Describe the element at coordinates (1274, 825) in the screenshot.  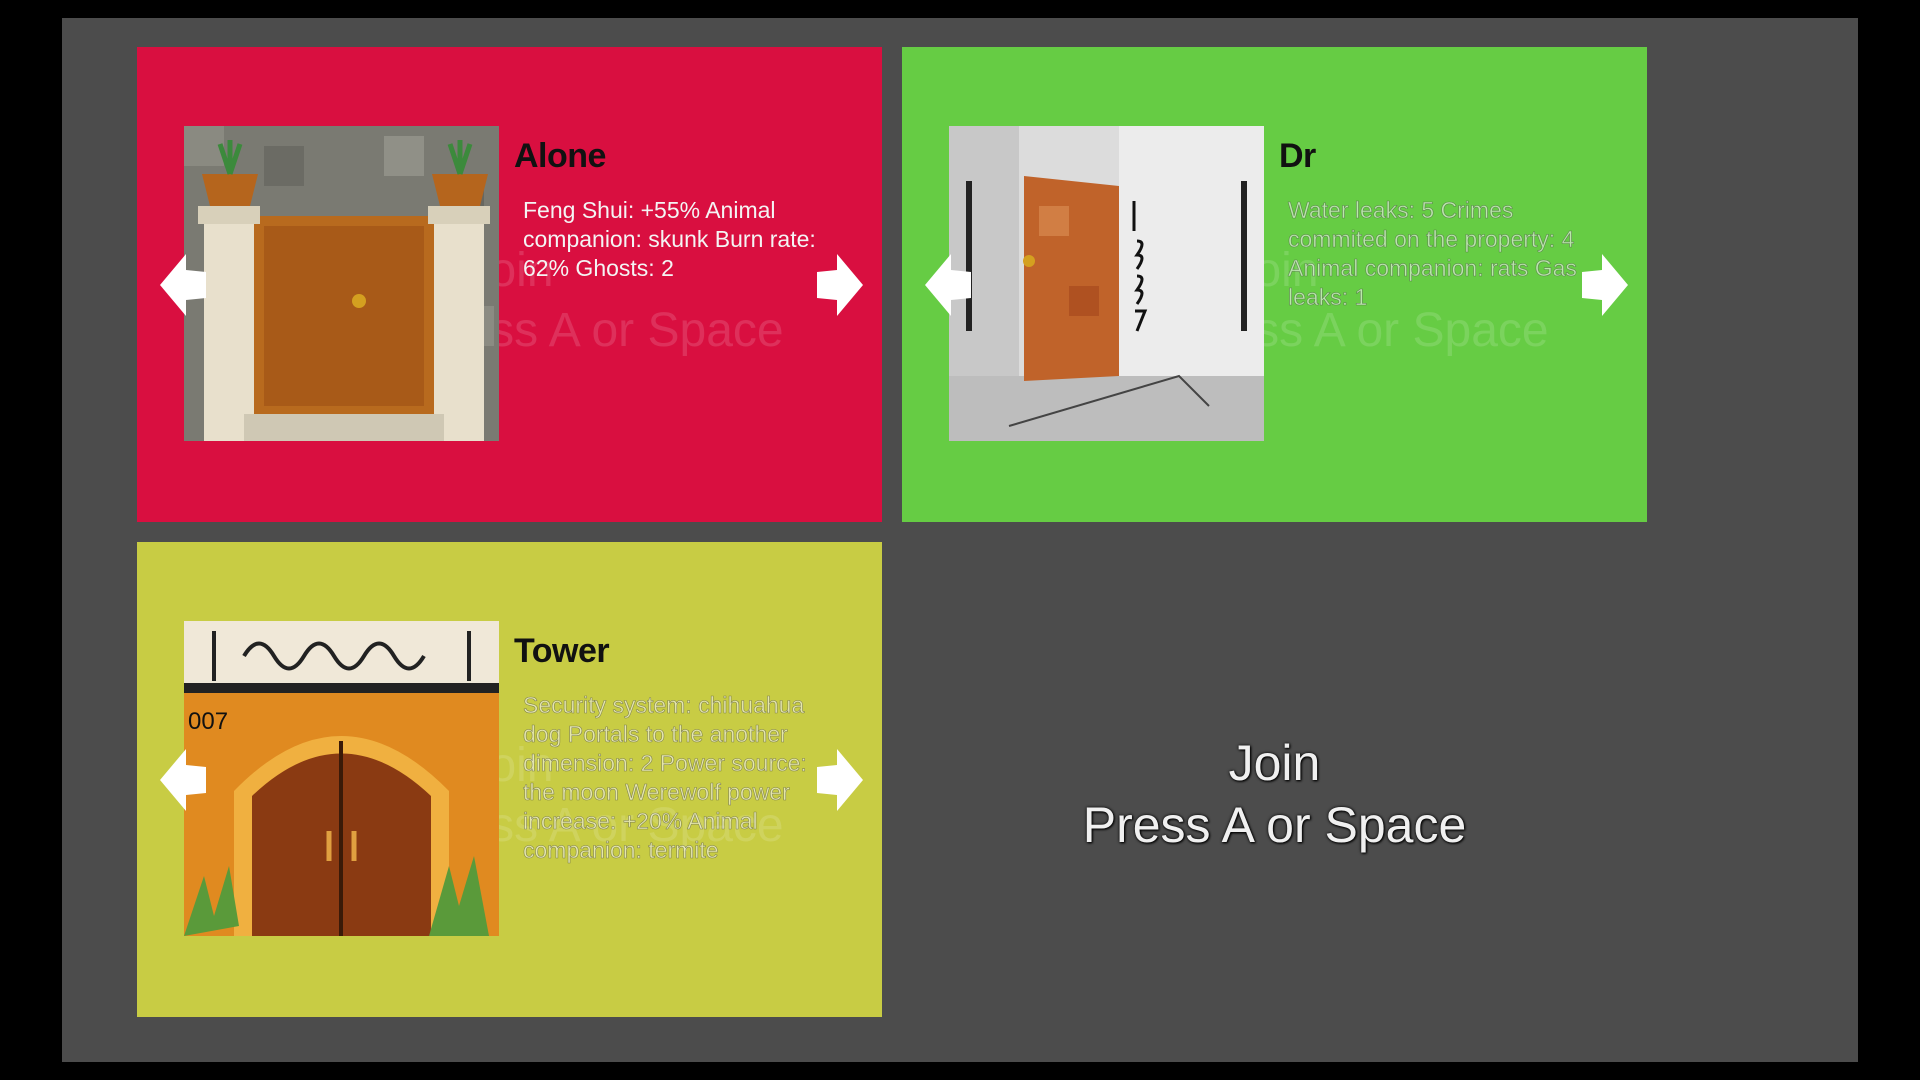
I see `press-prompt: Press A or Space` at that location.